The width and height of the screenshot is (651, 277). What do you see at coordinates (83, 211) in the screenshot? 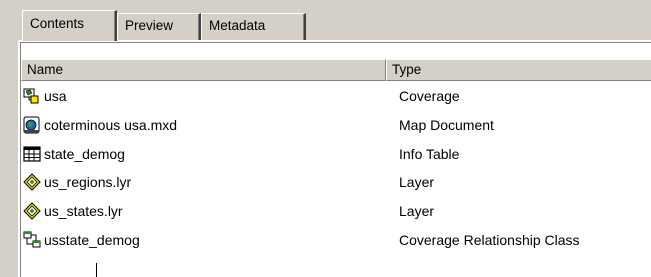
I see `item-name: us_states.lyr` at bounding box center [83, 211].